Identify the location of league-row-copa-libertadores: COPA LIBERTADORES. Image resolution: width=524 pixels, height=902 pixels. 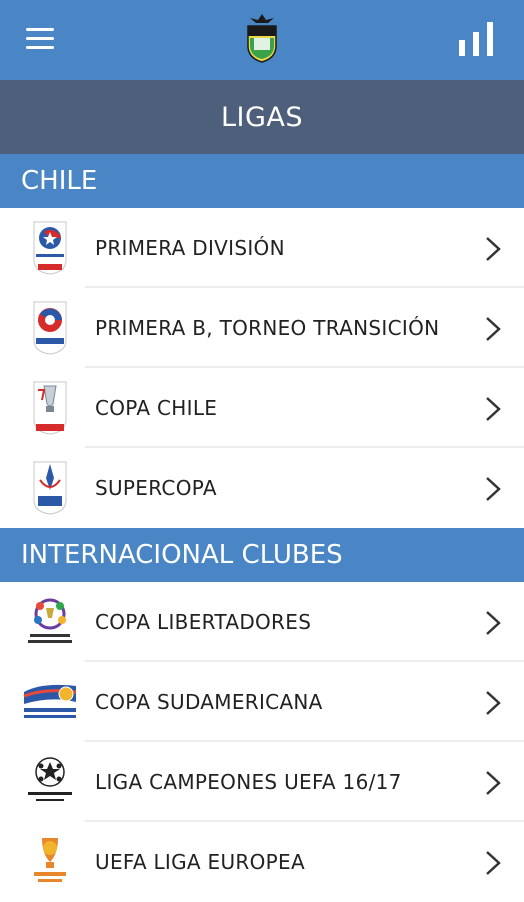
(262, 622).